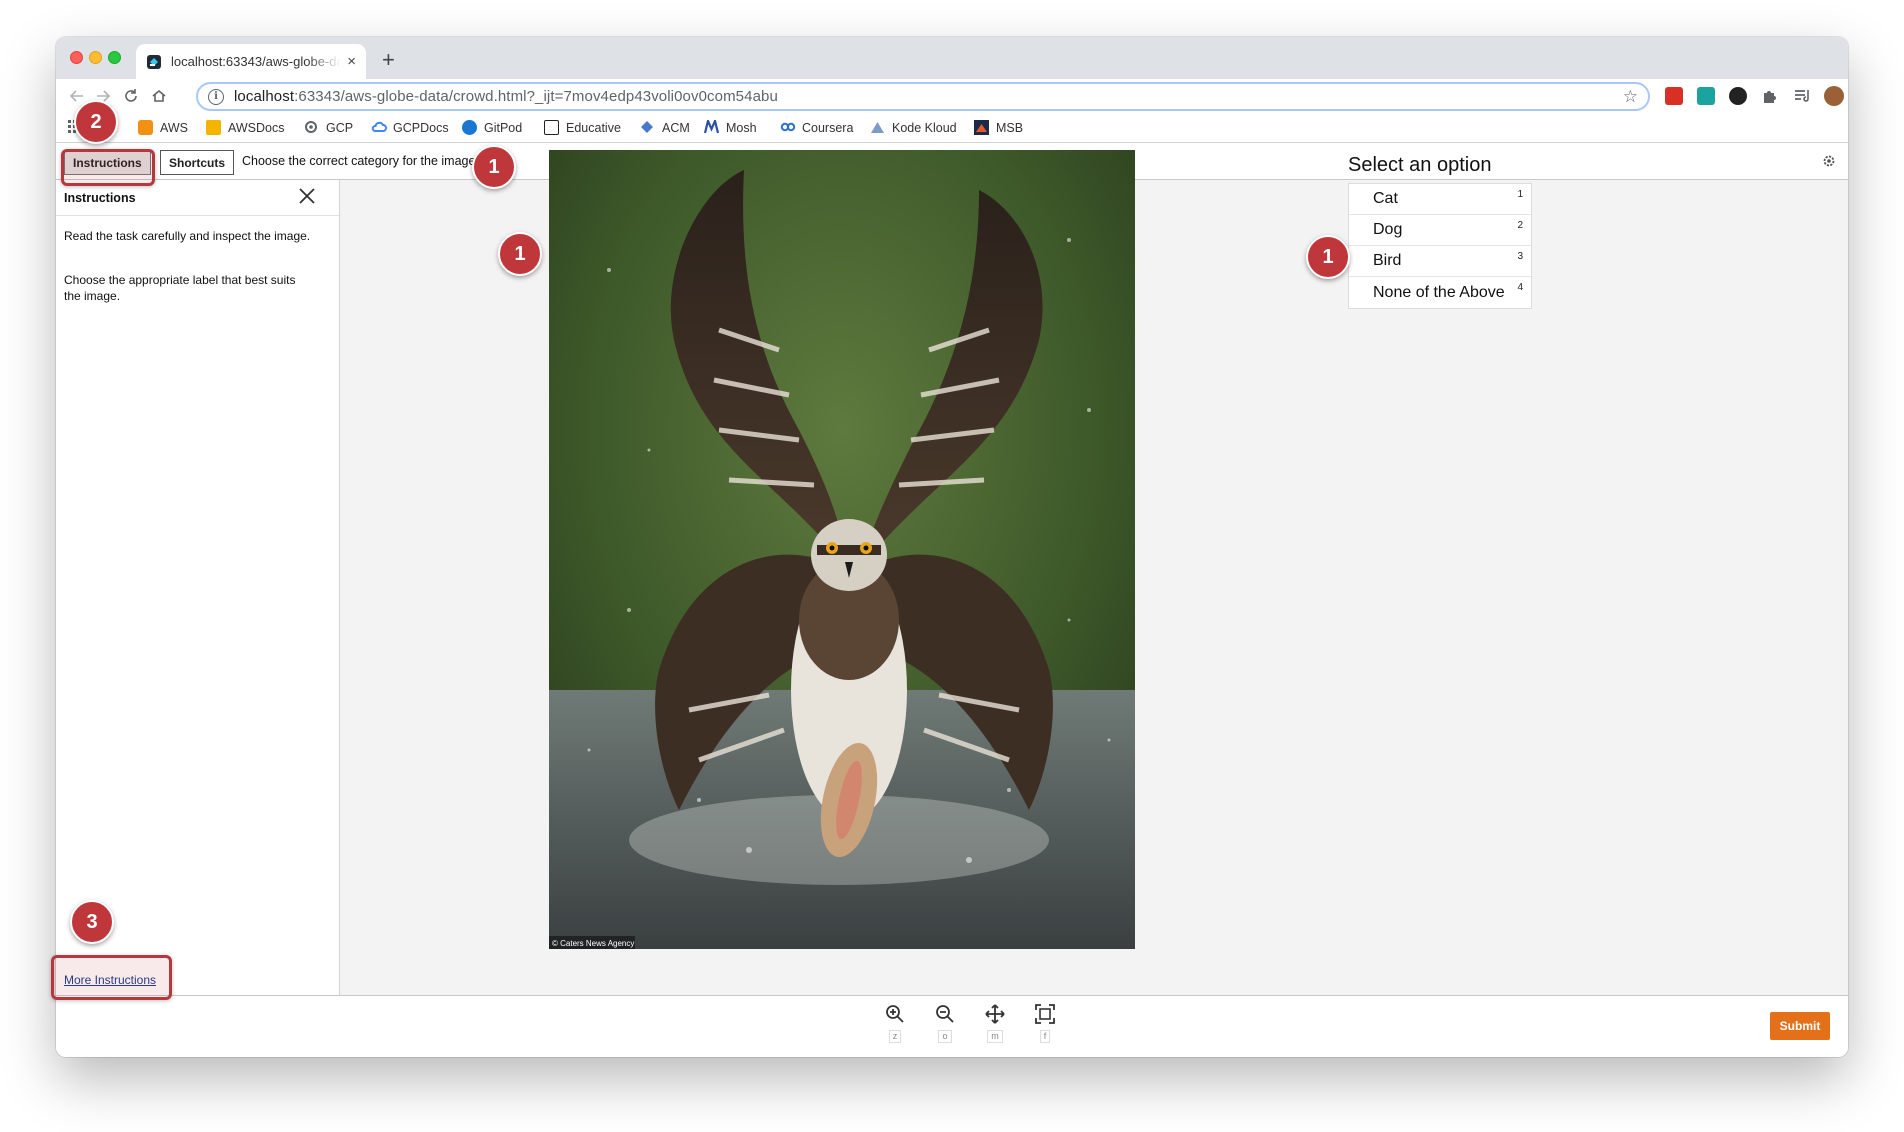 Image resolution: width=1904 pixels, height=1132 pixels. I want to click on option-bird: Bird 3, so click(1440, 261).